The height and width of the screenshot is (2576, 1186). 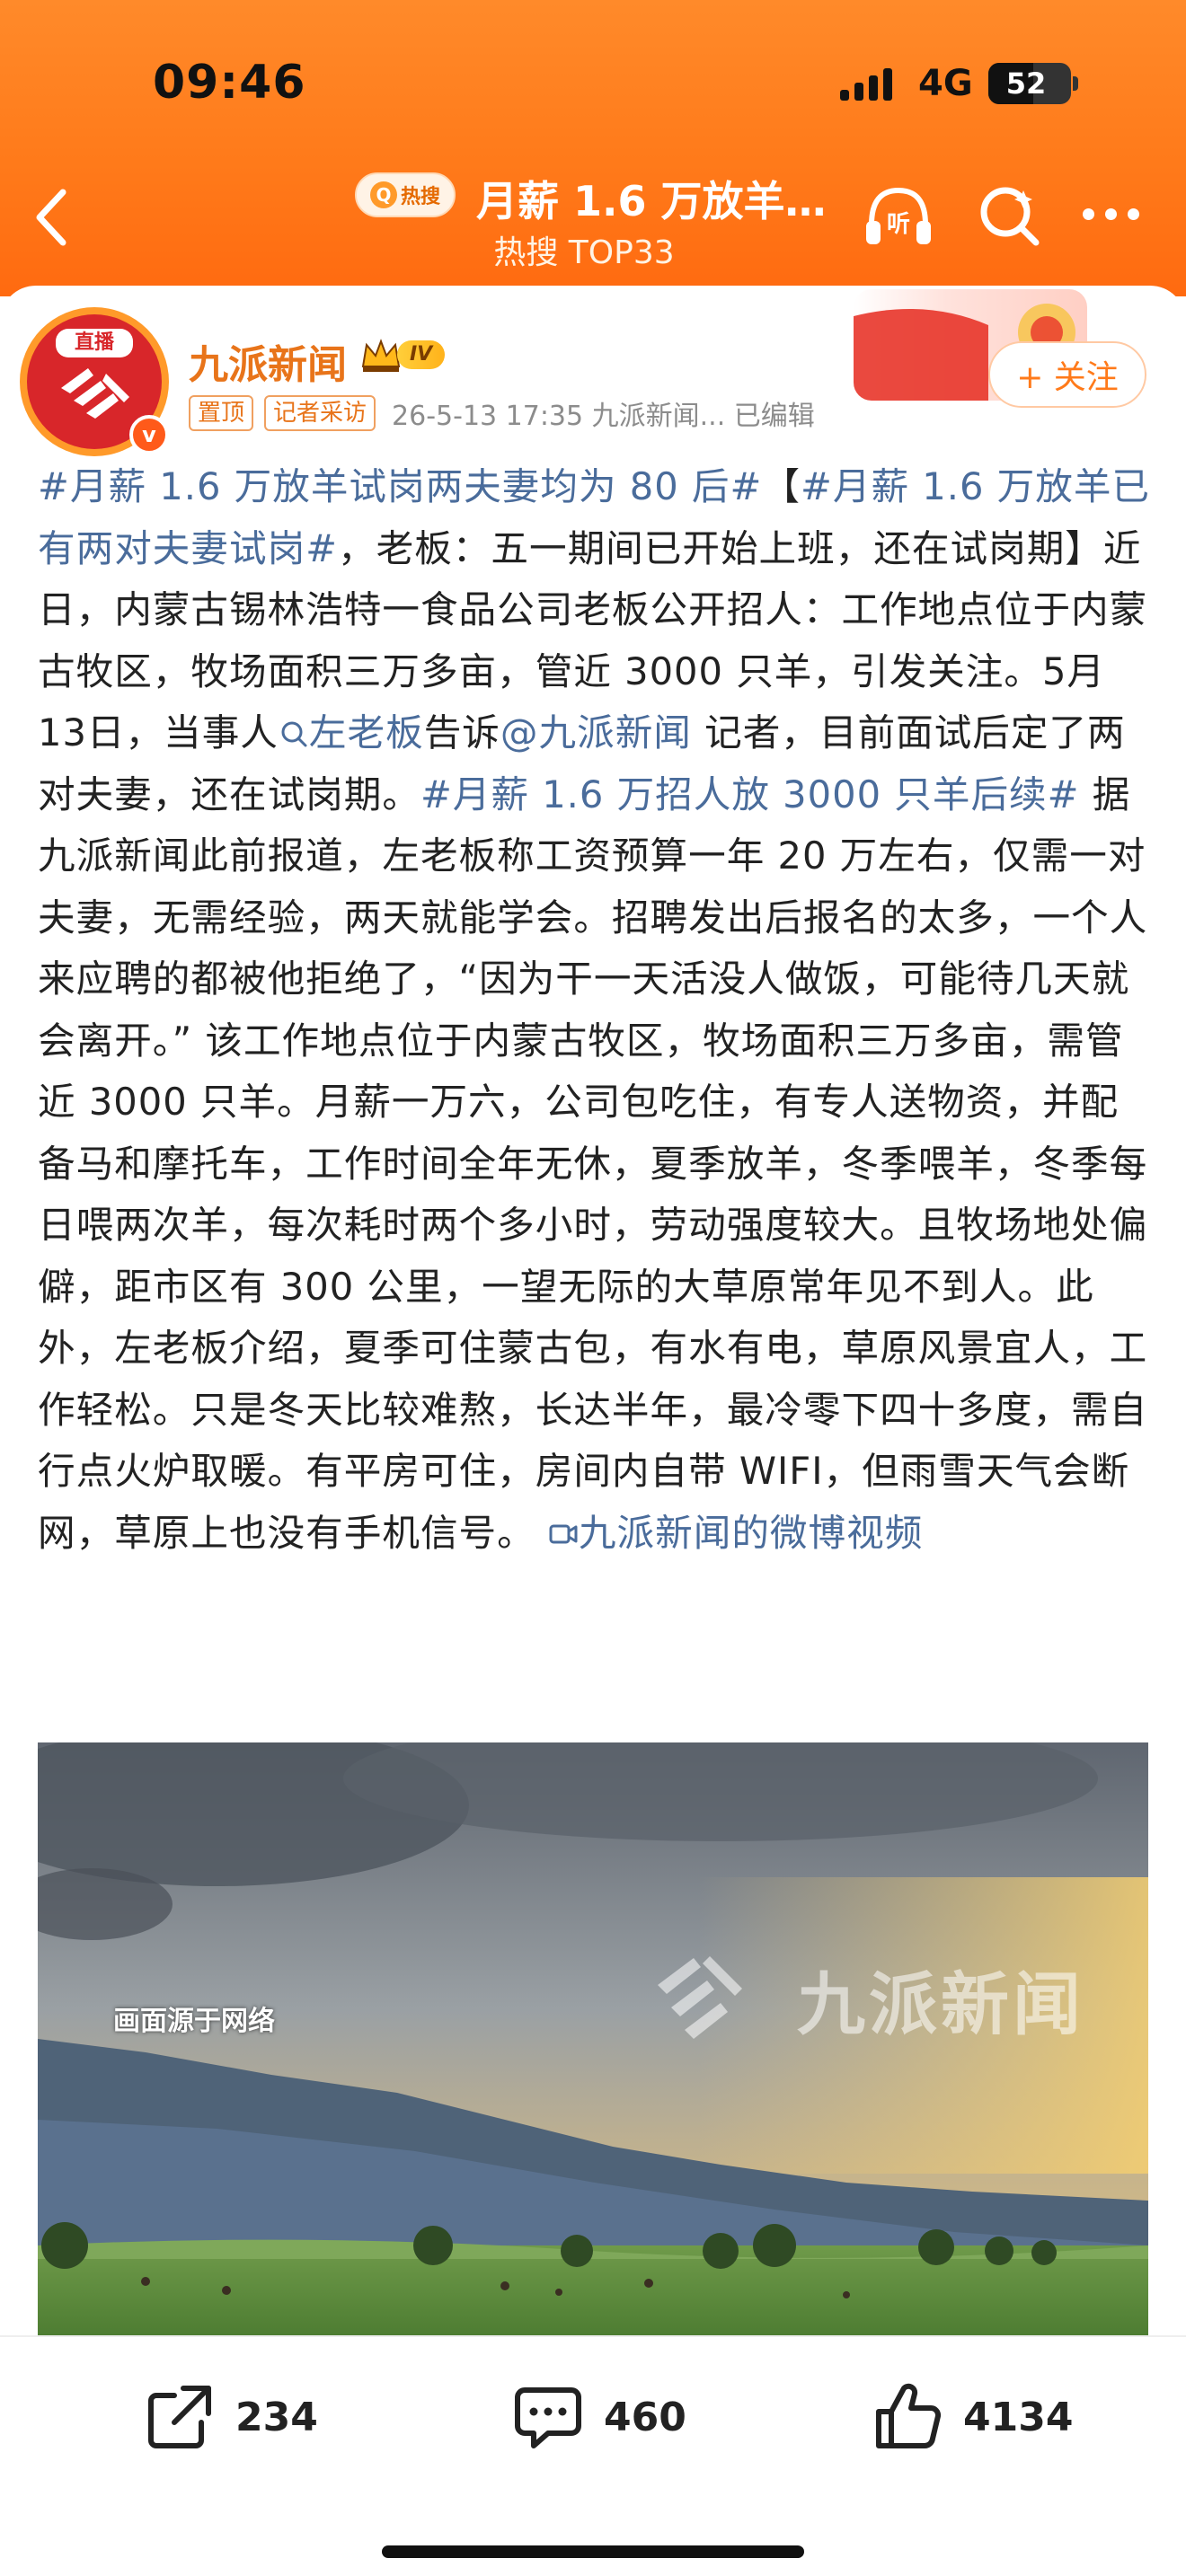 I want to click on video-watermark: 九派新闻, so click(x=940, y=2004).